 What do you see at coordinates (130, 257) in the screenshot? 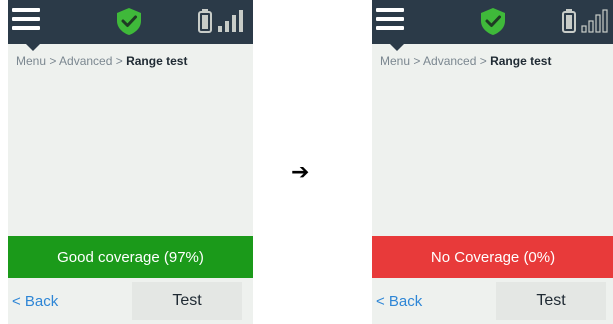
I see `coverage-status-banner: Good coverage (97%)` at bounding box center [130, 257].